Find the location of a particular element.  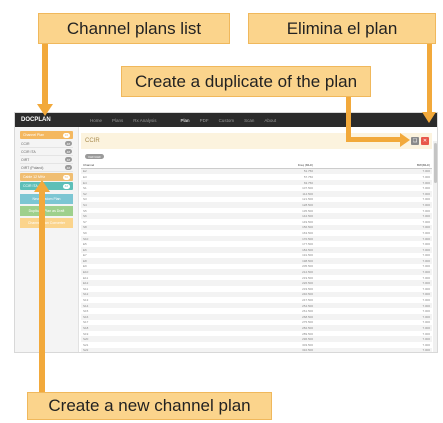

nav-home: Home is located at coordinates (96, 120).